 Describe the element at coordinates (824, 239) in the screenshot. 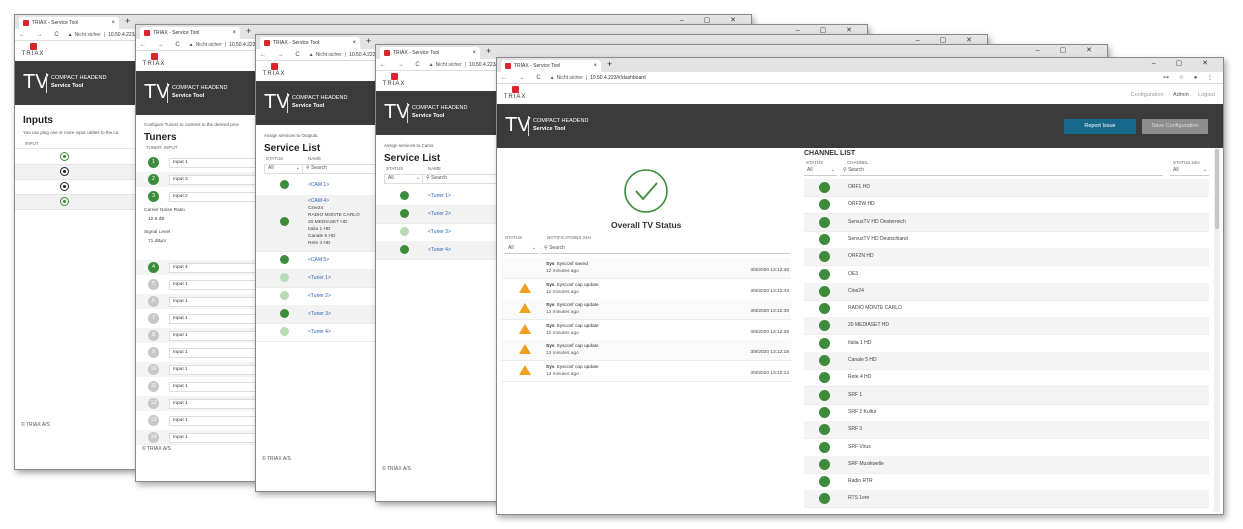

I see `status-dot-icon` at that location.